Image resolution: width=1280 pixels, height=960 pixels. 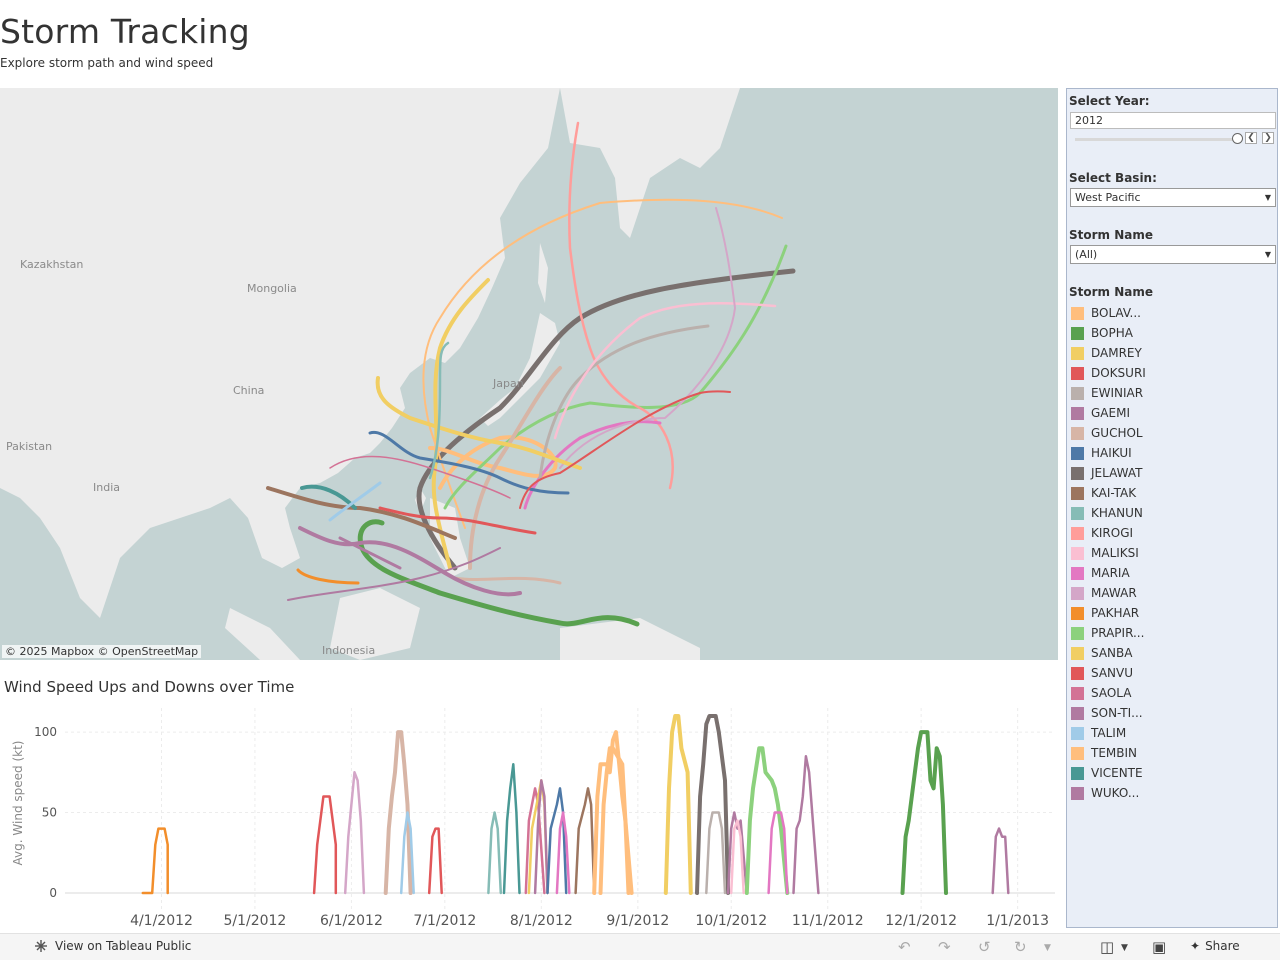 I want to click on legend-item: DOKSURI, so click(x=1108, y=373).